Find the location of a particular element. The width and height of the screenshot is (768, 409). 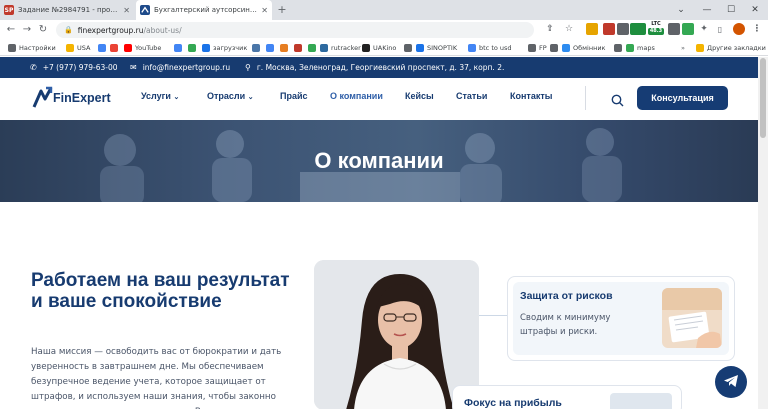

bookmark-label: UAKino is located at coordinates (385, 47).